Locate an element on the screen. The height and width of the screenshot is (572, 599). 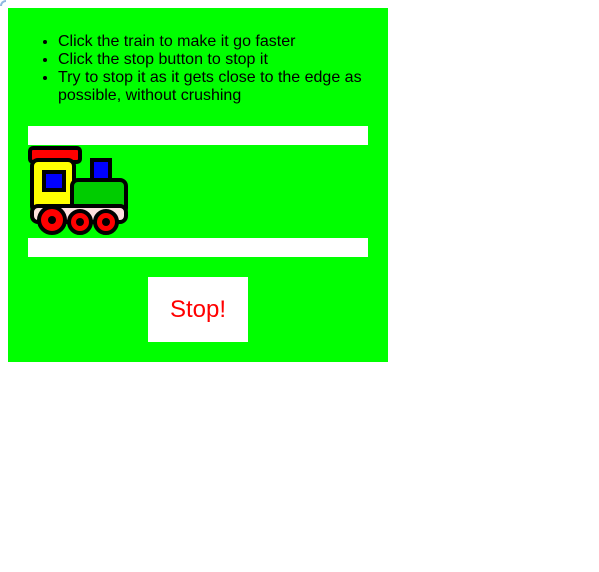
instruction-item: Click the train to make it go faster is located at coordinates (223, 42).